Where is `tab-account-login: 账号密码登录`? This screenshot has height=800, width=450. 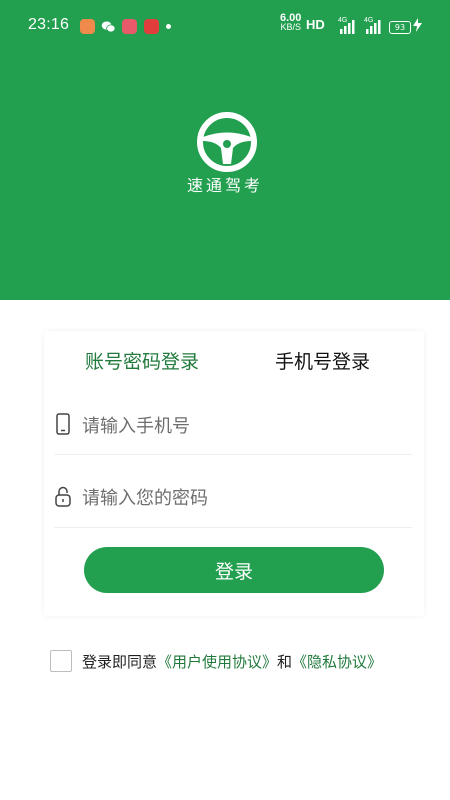 tab-account-login: 账号密码登录 is located at coordinates (142, 360).